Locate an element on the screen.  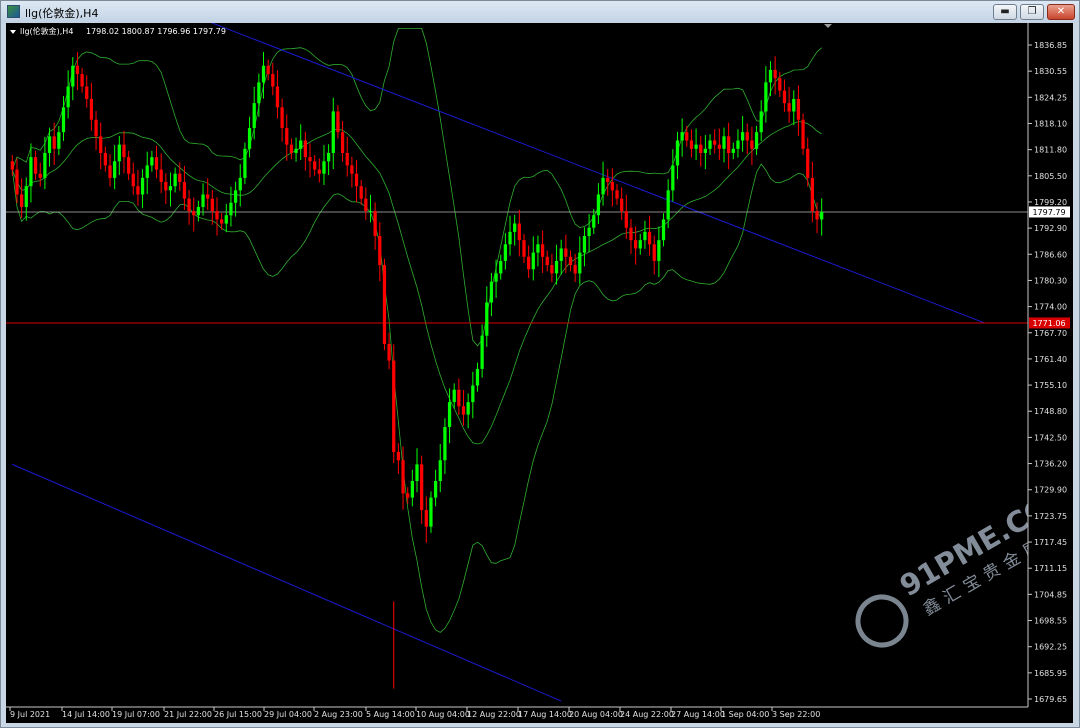
price-tick-label: 1830.55 is located at coordinates (1050, 71).